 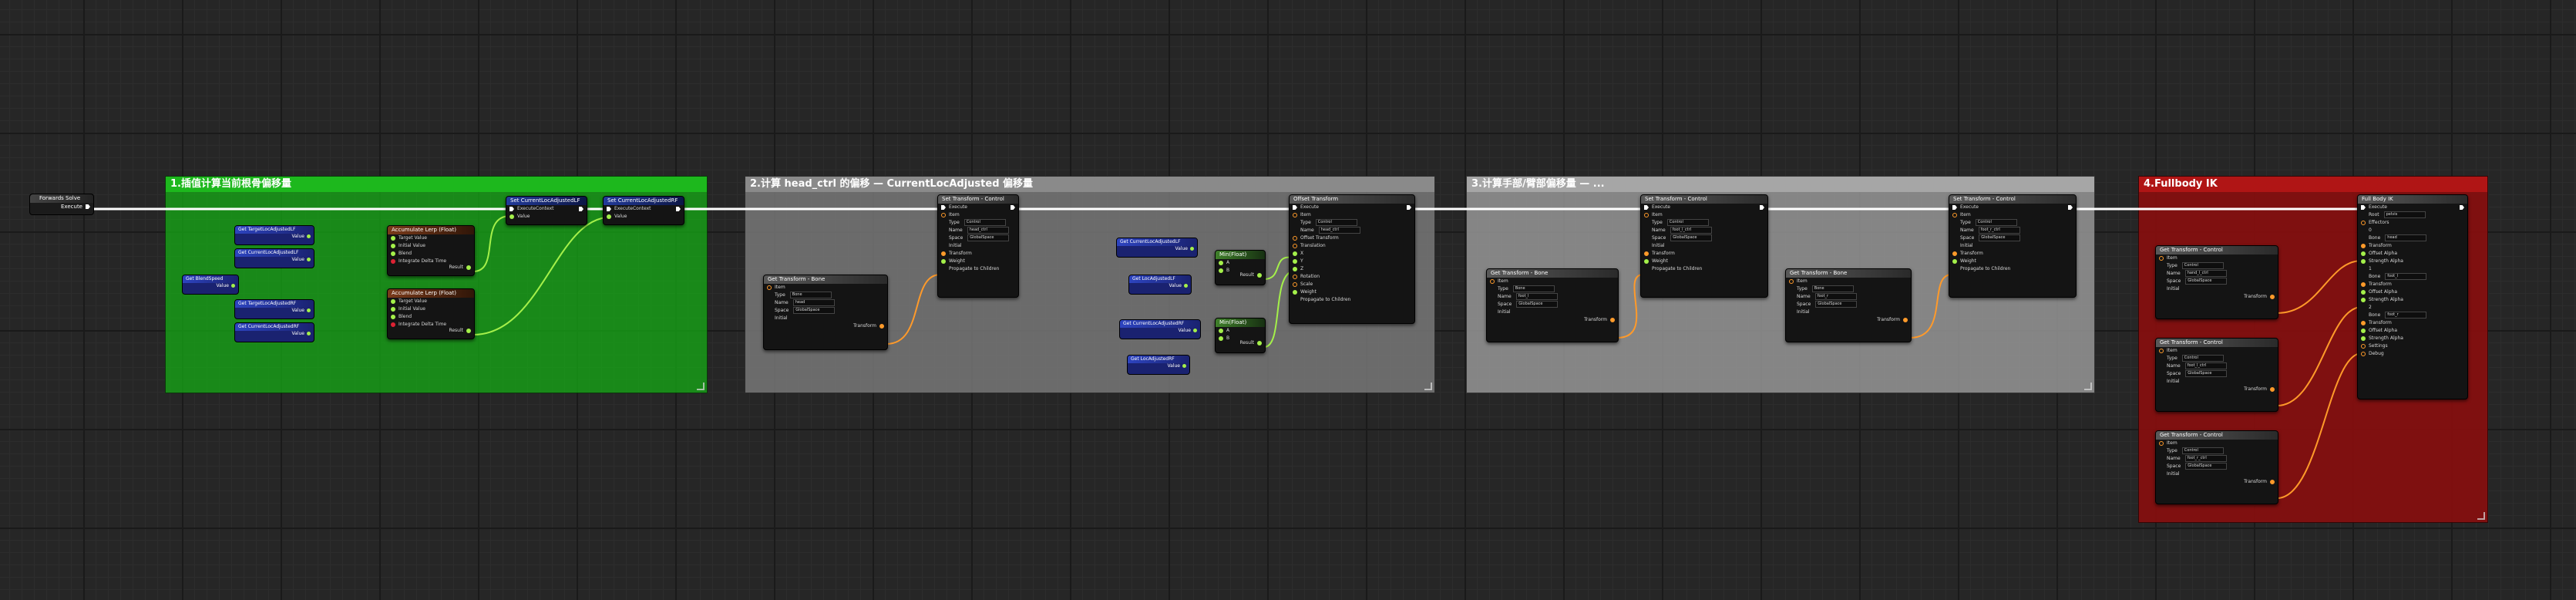 What do you see at coordinates (274, 309) in the screenshot?
I see `var-target-rf: Get TargetLocAdjustedRF Value` at bounding box center [274, 309].